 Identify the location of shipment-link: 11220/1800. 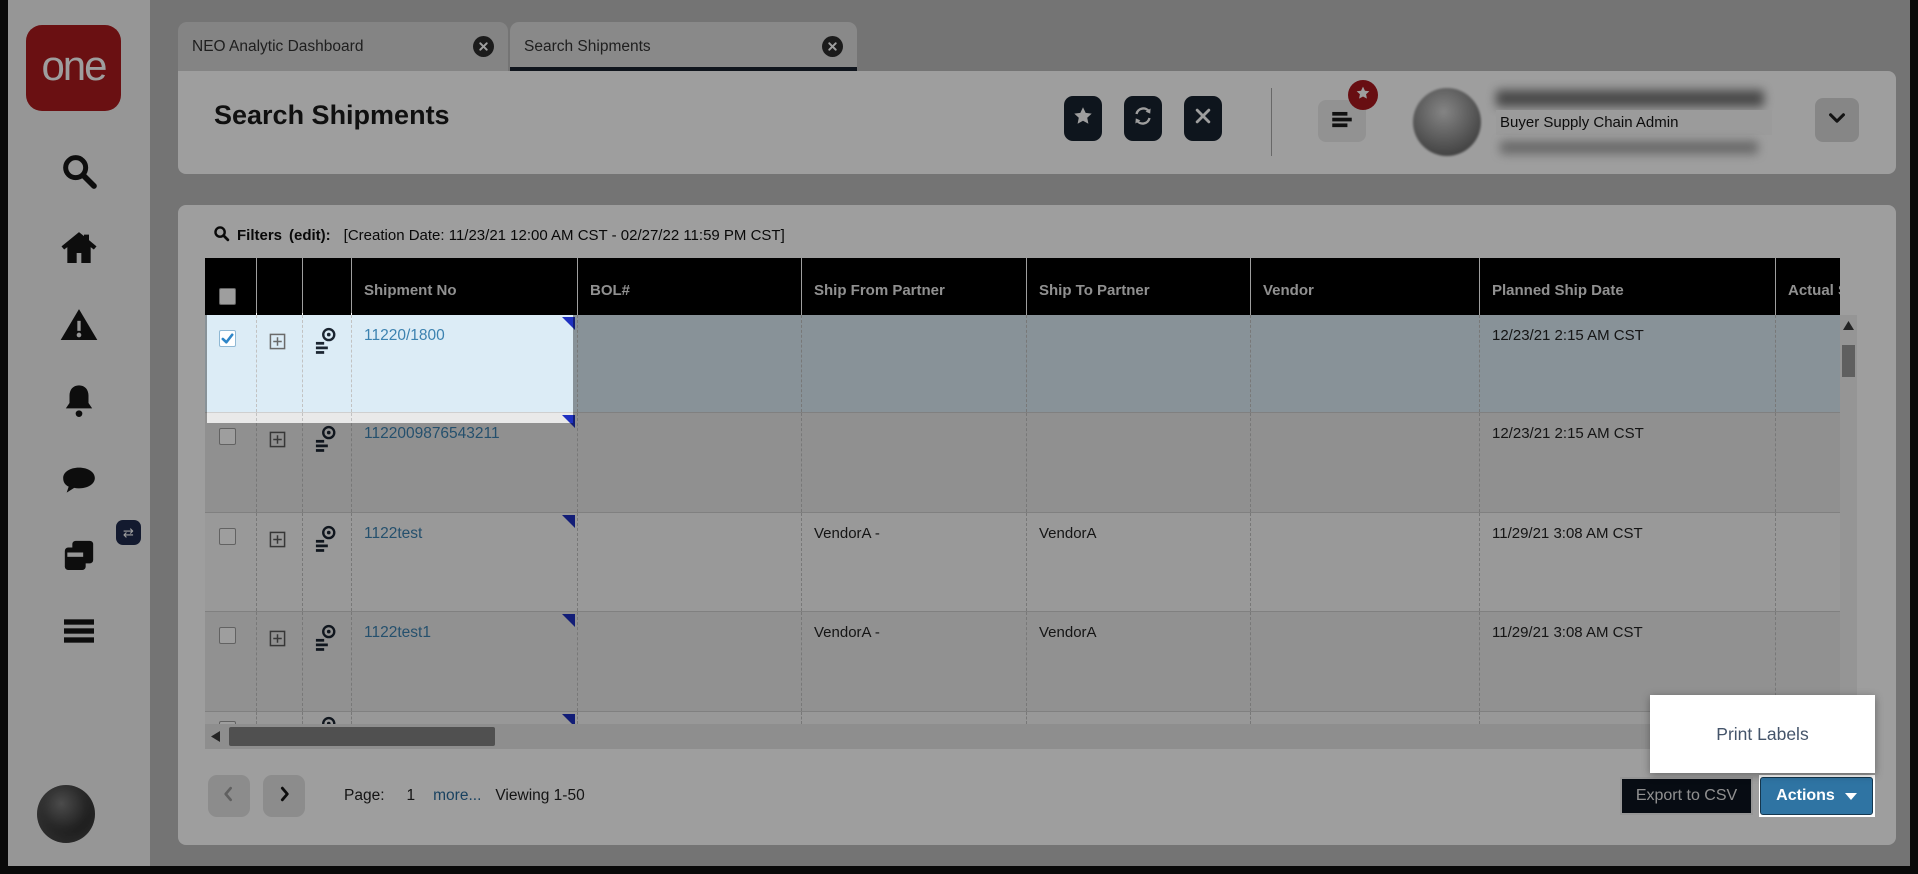
(404, 335).